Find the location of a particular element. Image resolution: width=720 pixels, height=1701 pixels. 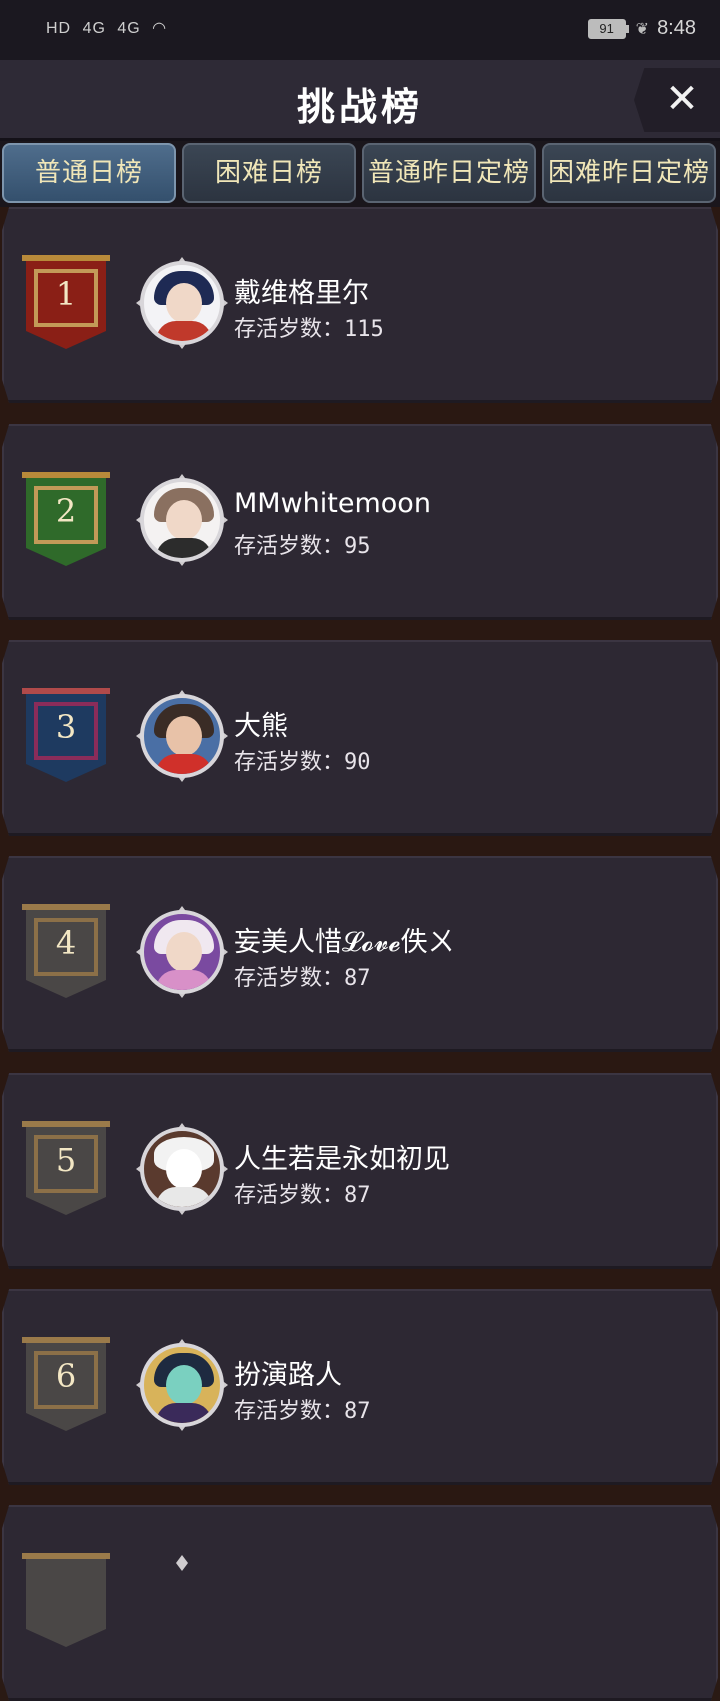

rank-banner: 3 is located at coordinates (66, 736).